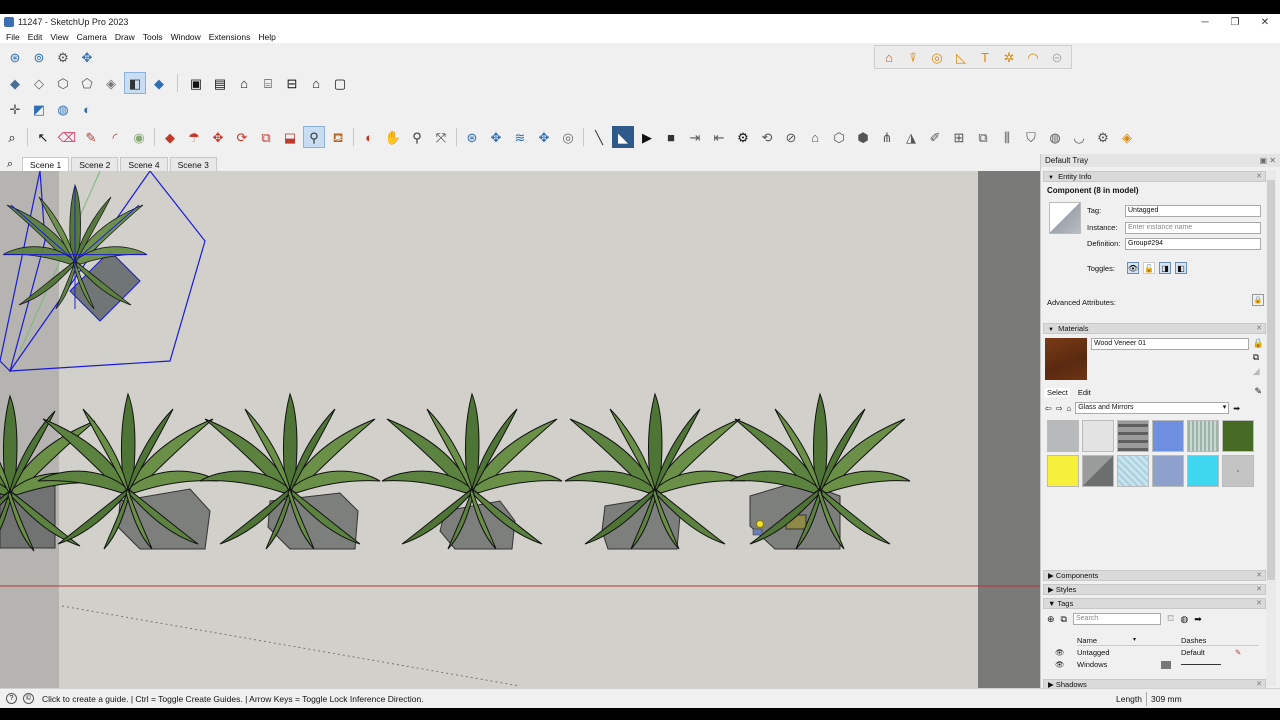  I want to click on wireframe-icon: ⬡, so click(63, 83).